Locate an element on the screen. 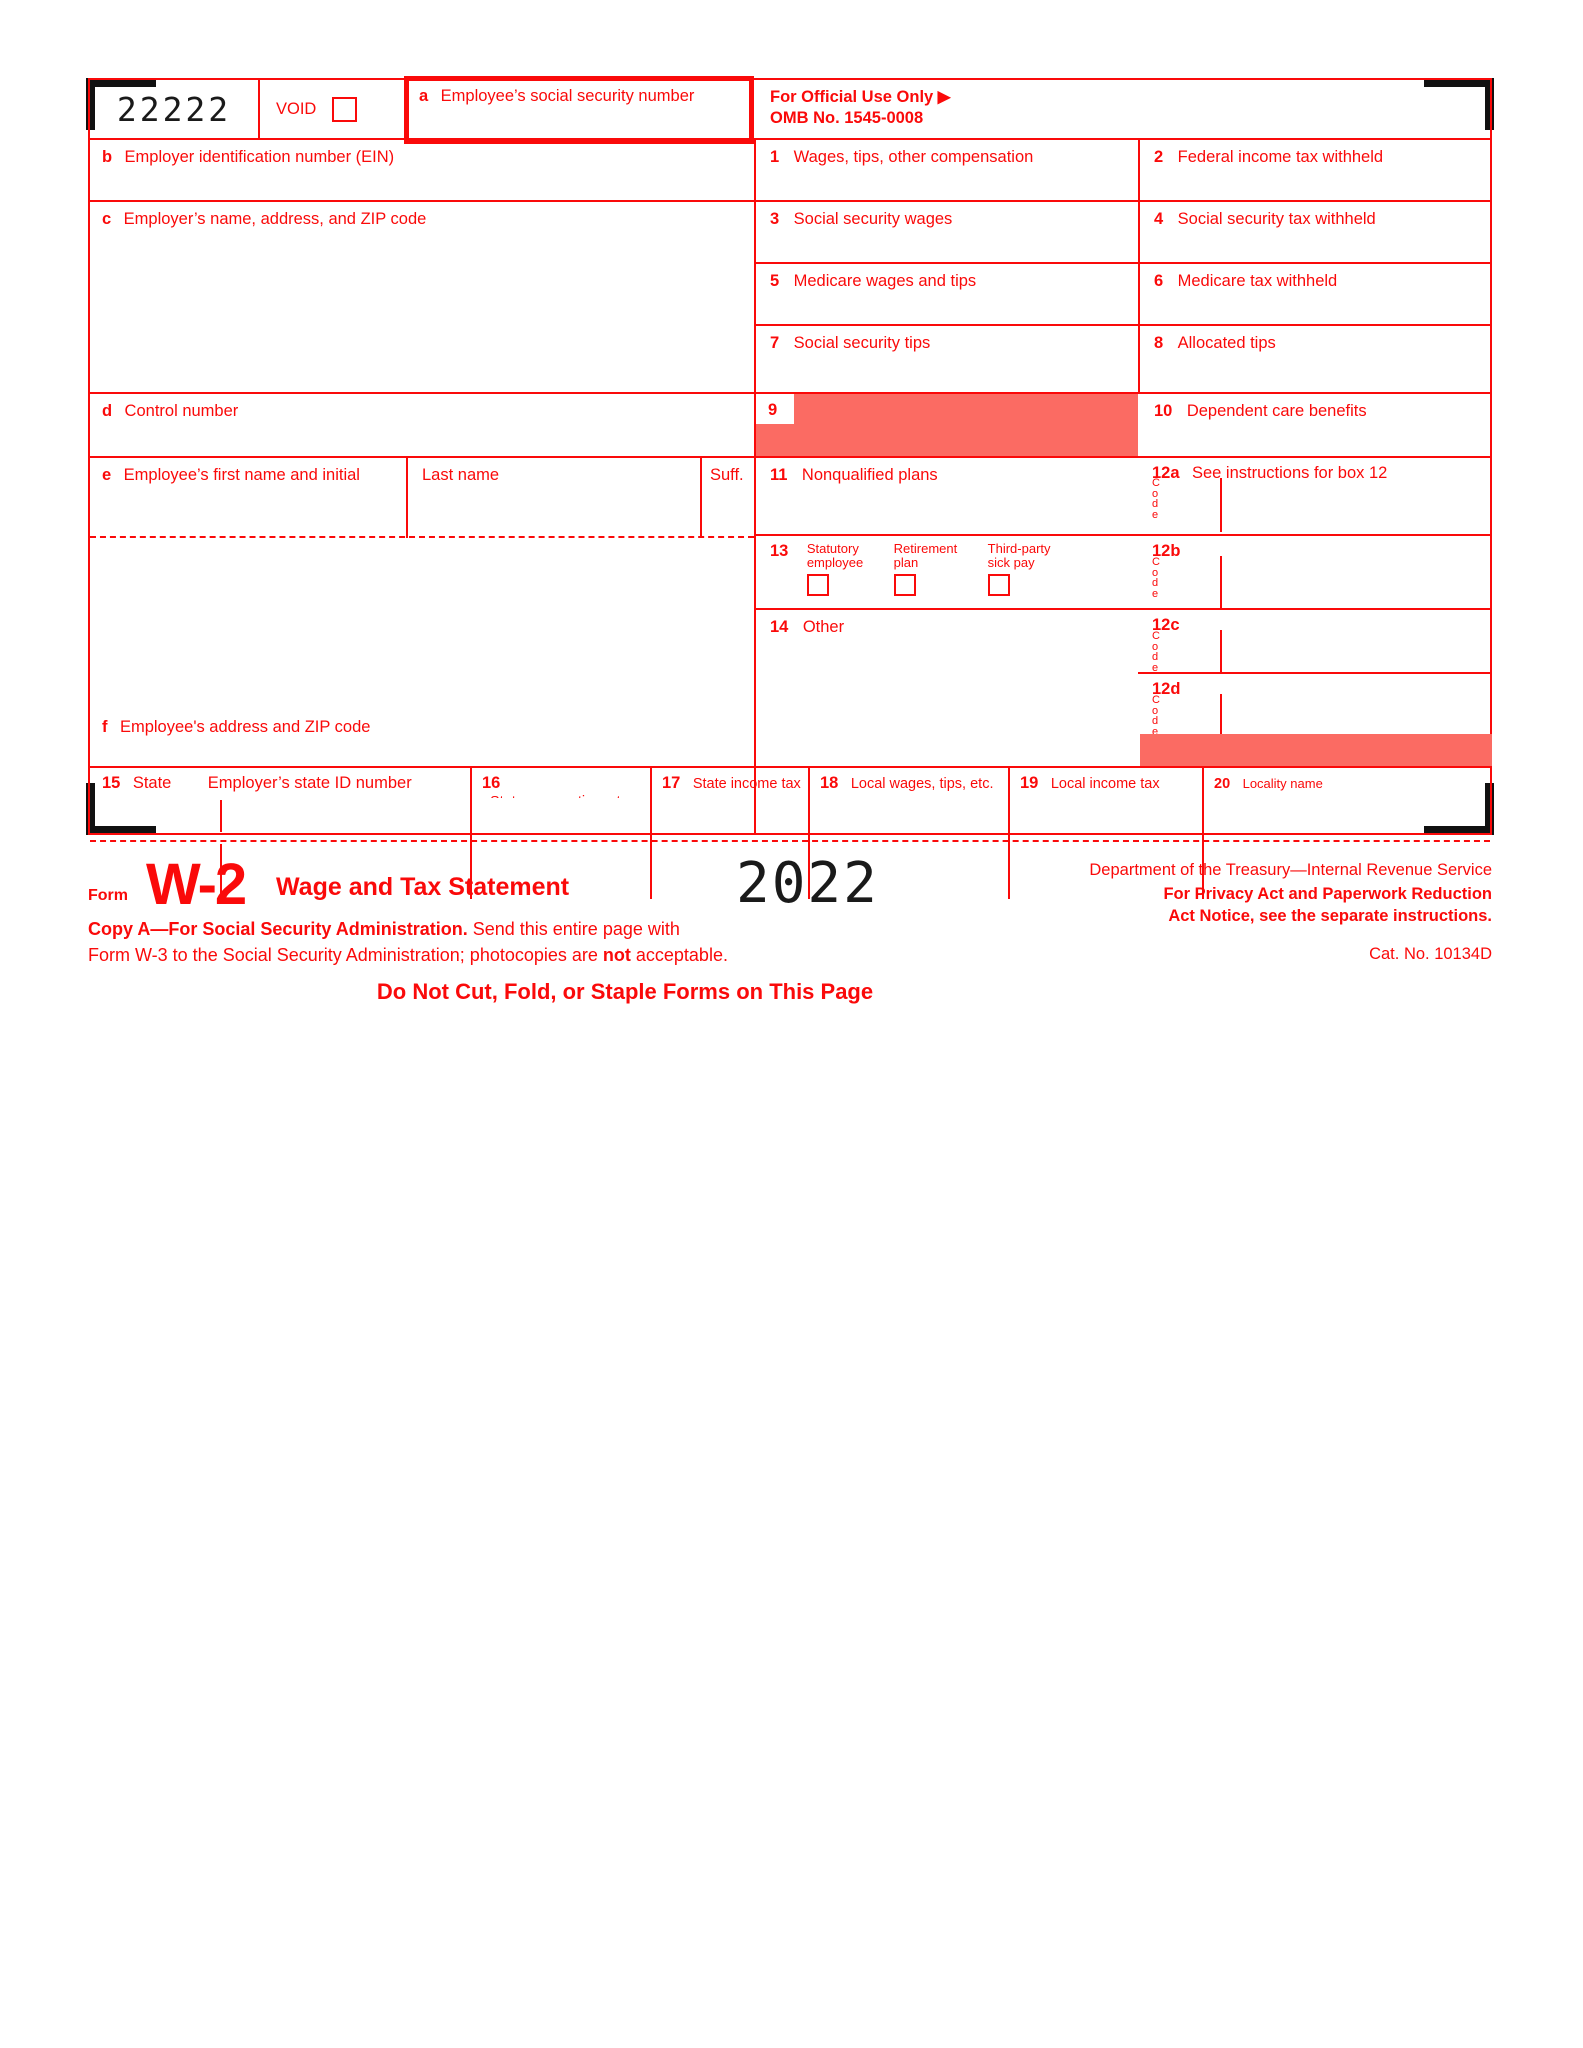 The width and height of the screenshot is (1583, 2048). box-16-number: 16 is located at coordinates (491, 783).